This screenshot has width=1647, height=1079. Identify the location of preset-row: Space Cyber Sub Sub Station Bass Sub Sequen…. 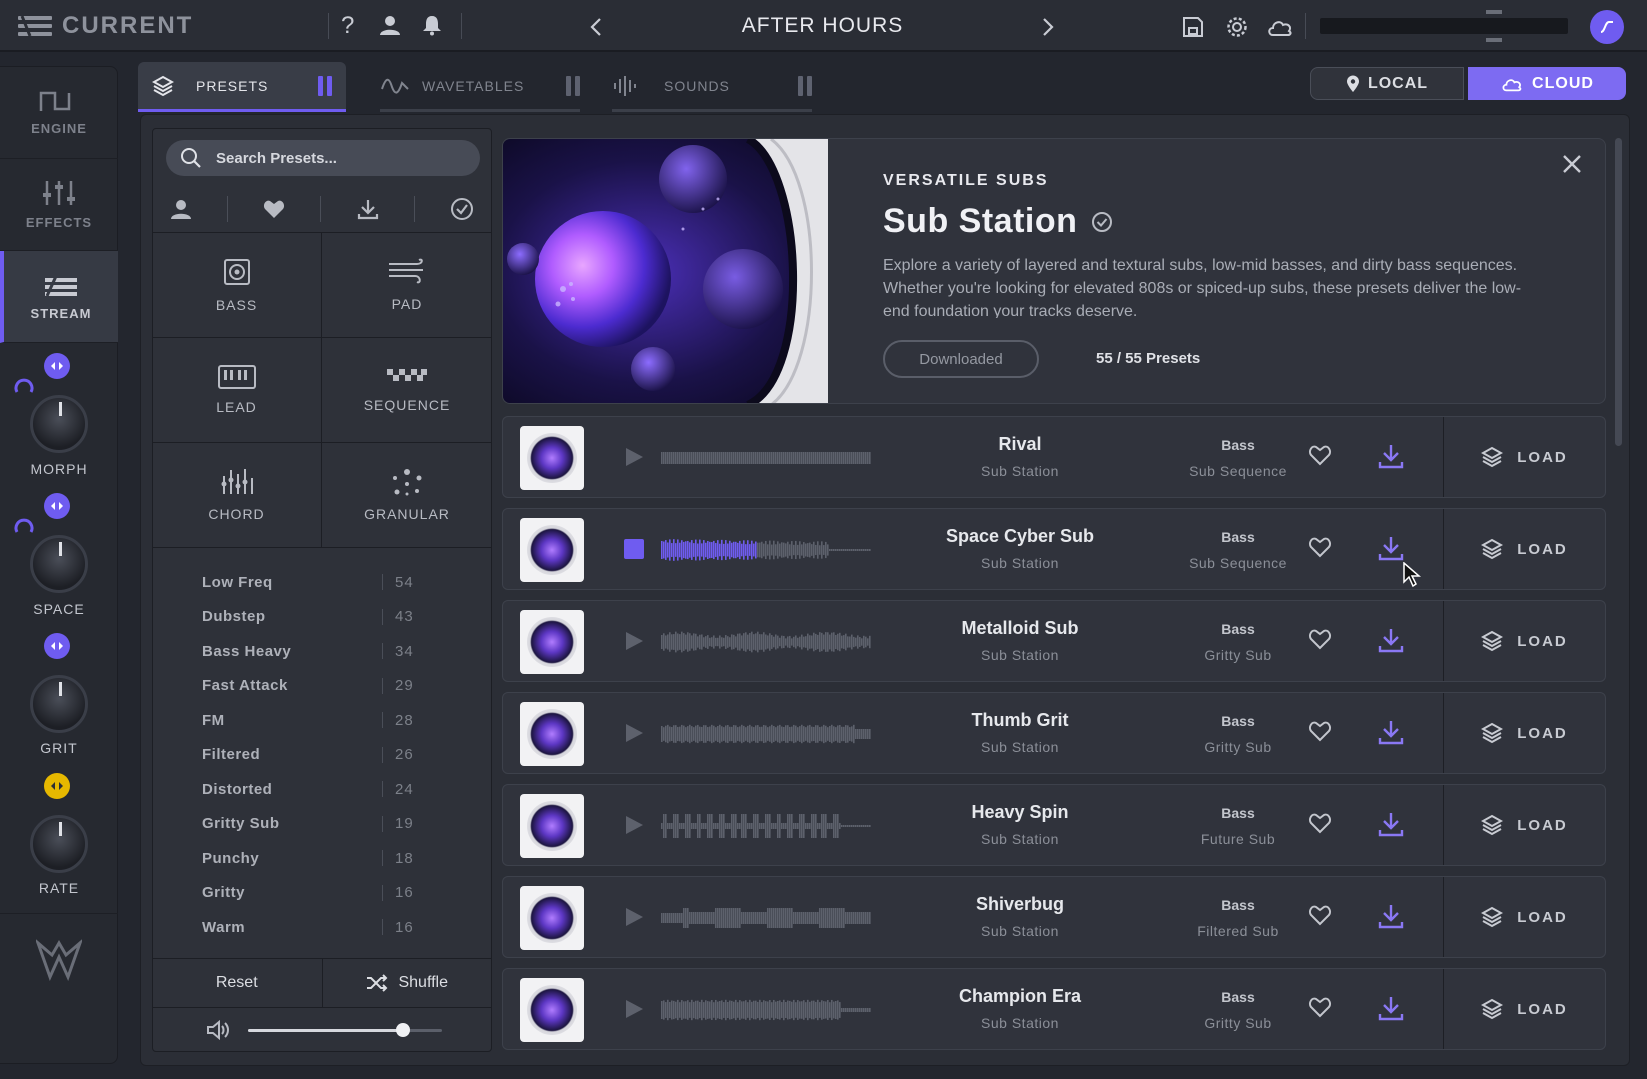
(1054, 549).